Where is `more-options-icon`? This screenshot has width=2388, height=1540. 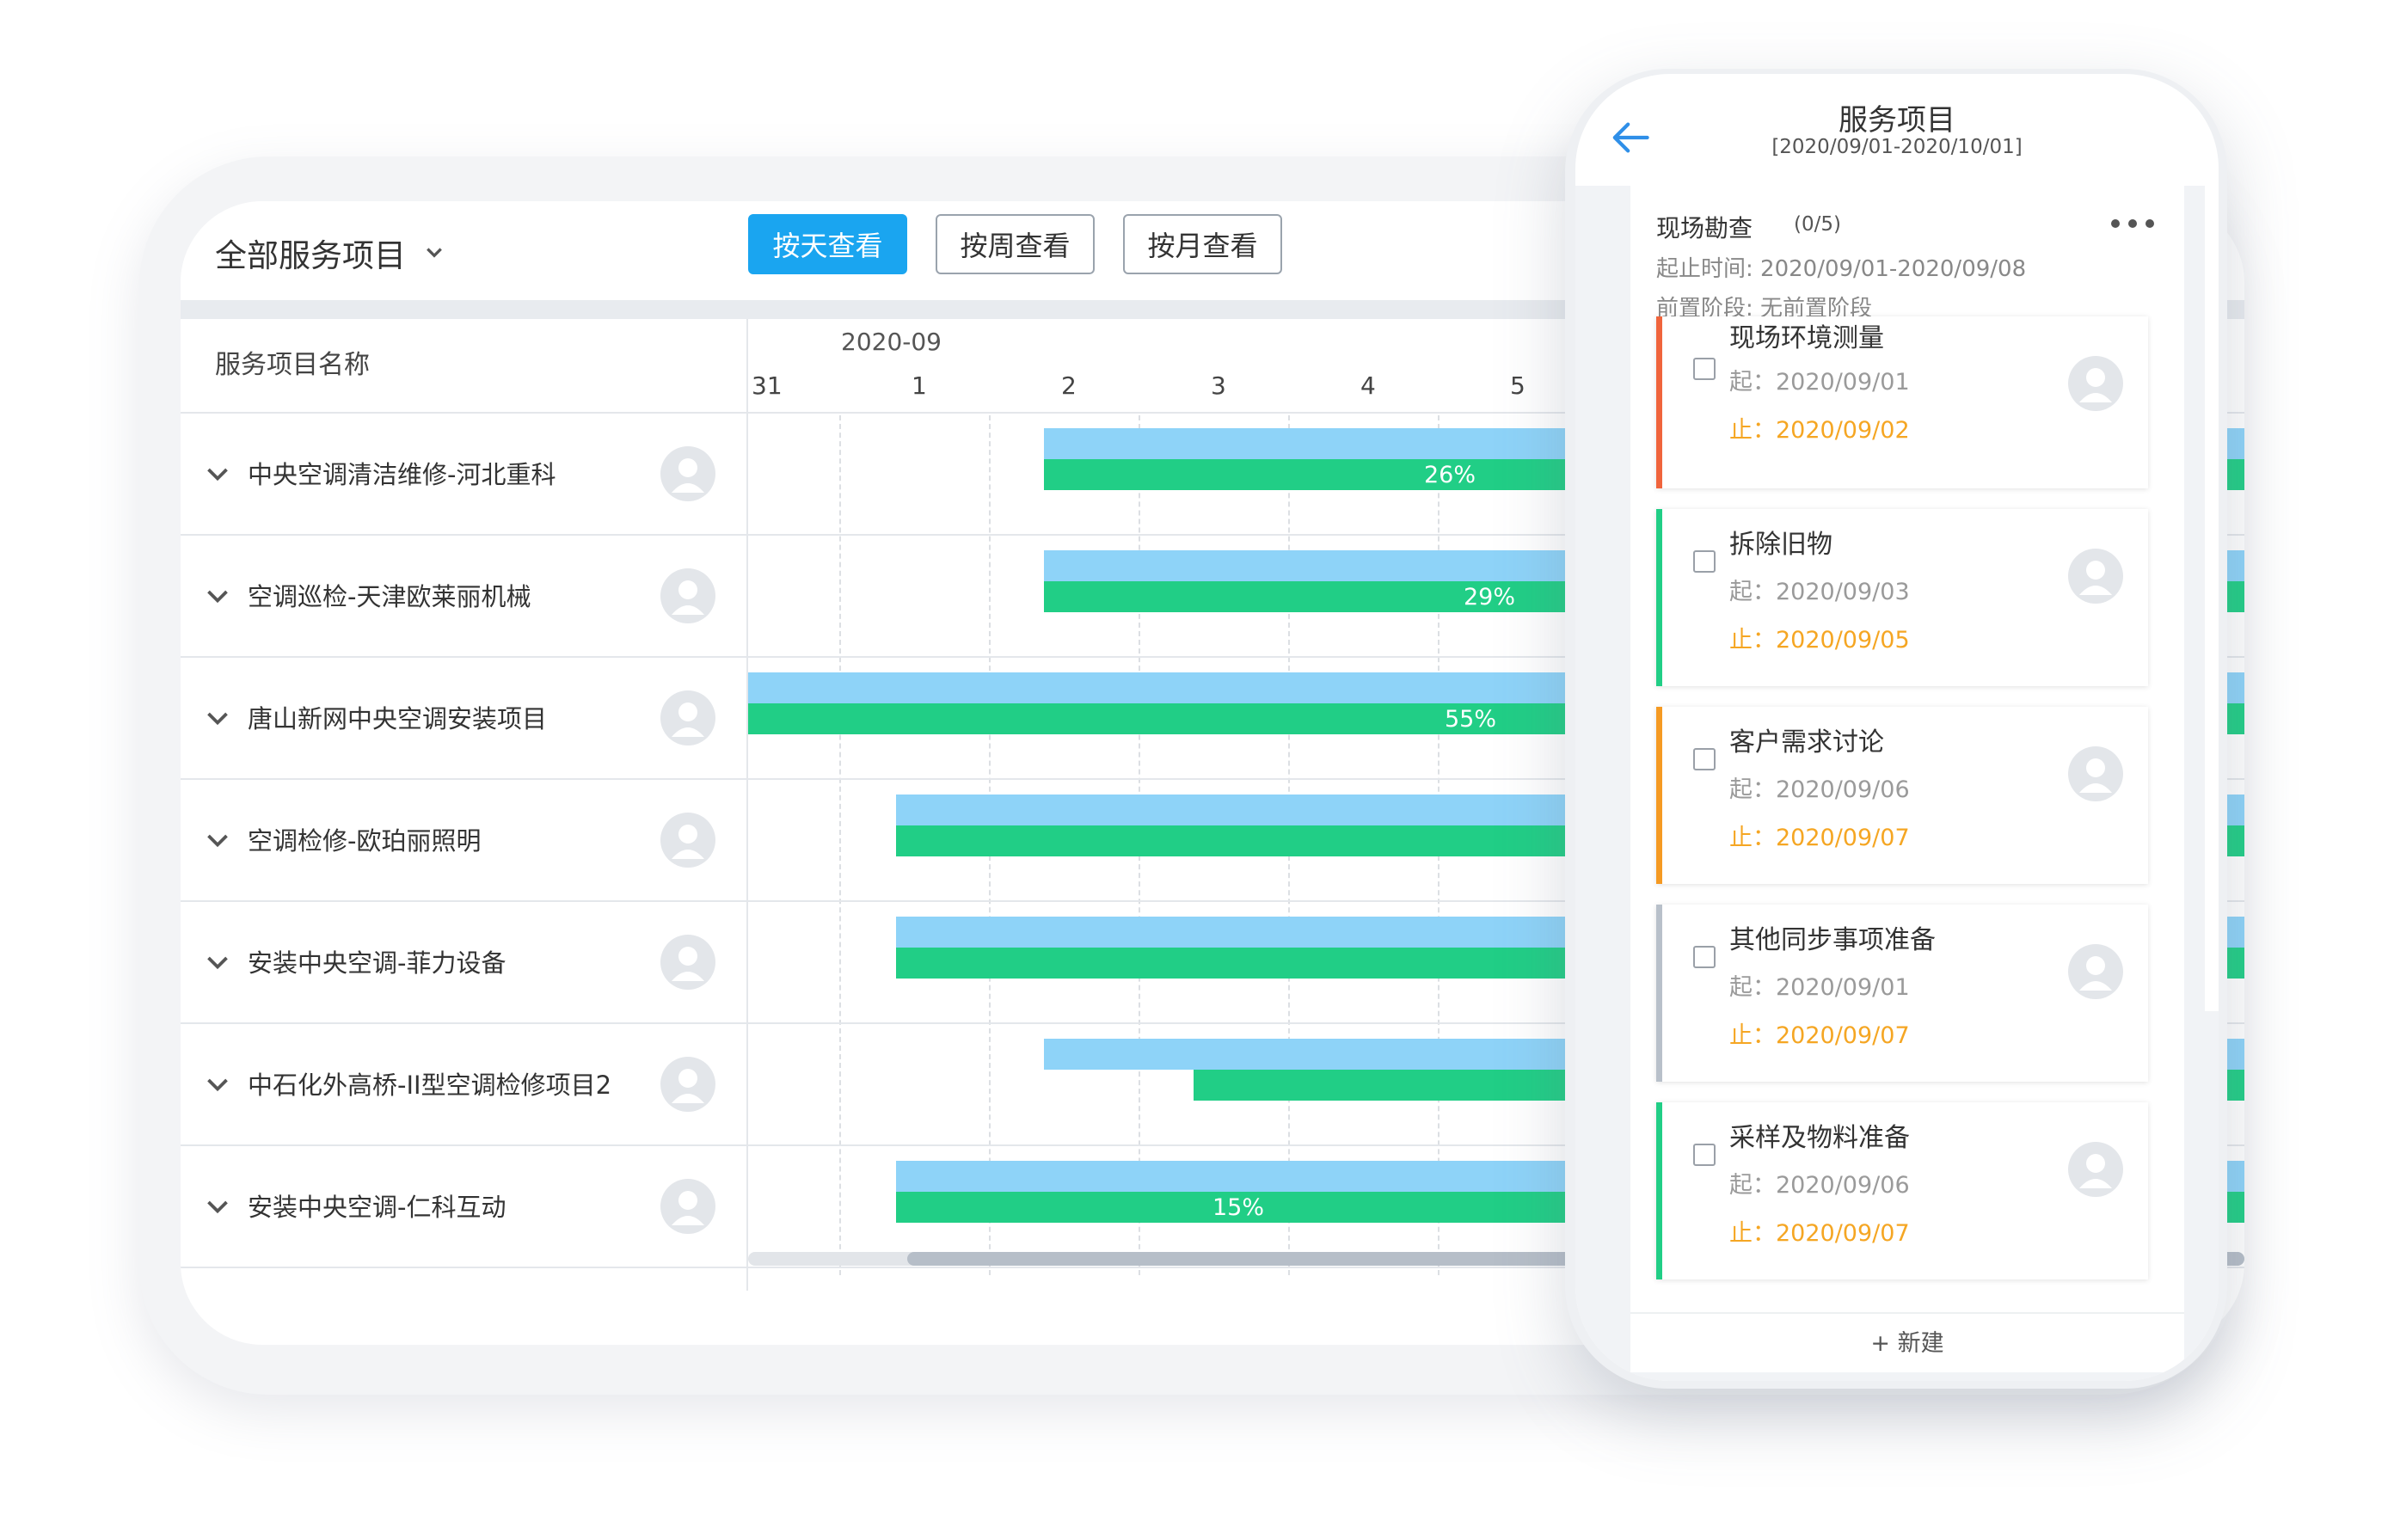
more-options-icon is located at coordinates (2133, 223).